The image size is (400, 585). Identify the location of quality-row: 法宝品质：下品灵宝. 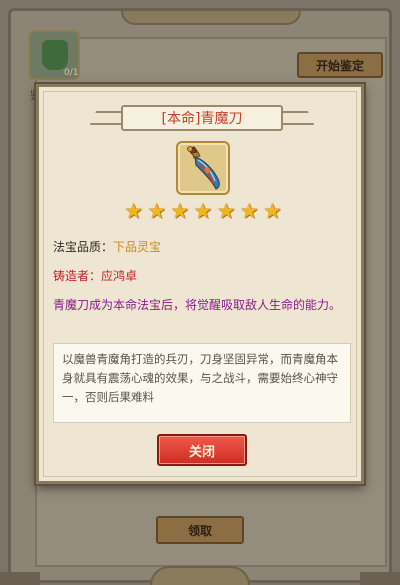
(107, 247).